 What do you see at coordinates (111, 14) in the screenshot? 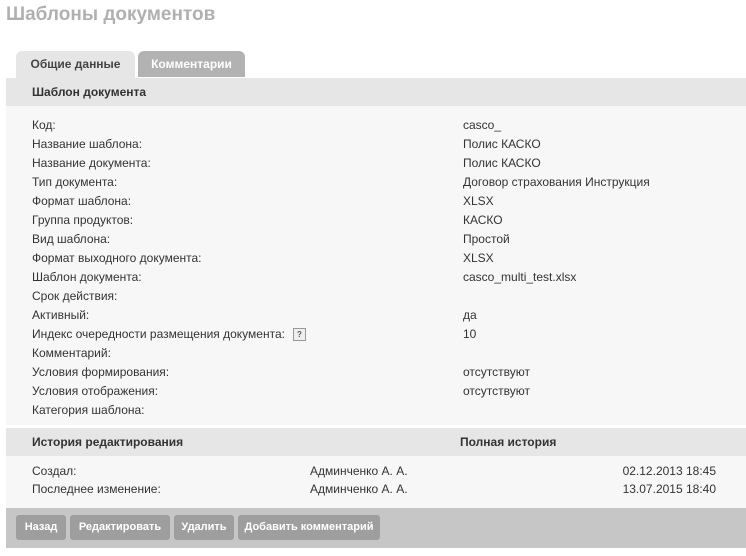
I see `page-title: Шаблоны документов` at bounding box center [111, 14].